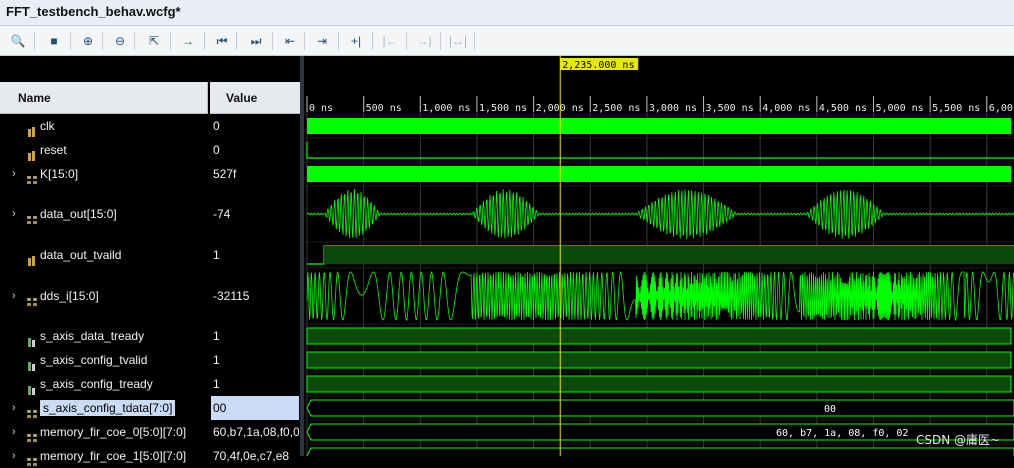 The width and height of the screenshot is (1014, 468). I want to click on signal-row: data_out_tvaild 1, so click(150, 255).